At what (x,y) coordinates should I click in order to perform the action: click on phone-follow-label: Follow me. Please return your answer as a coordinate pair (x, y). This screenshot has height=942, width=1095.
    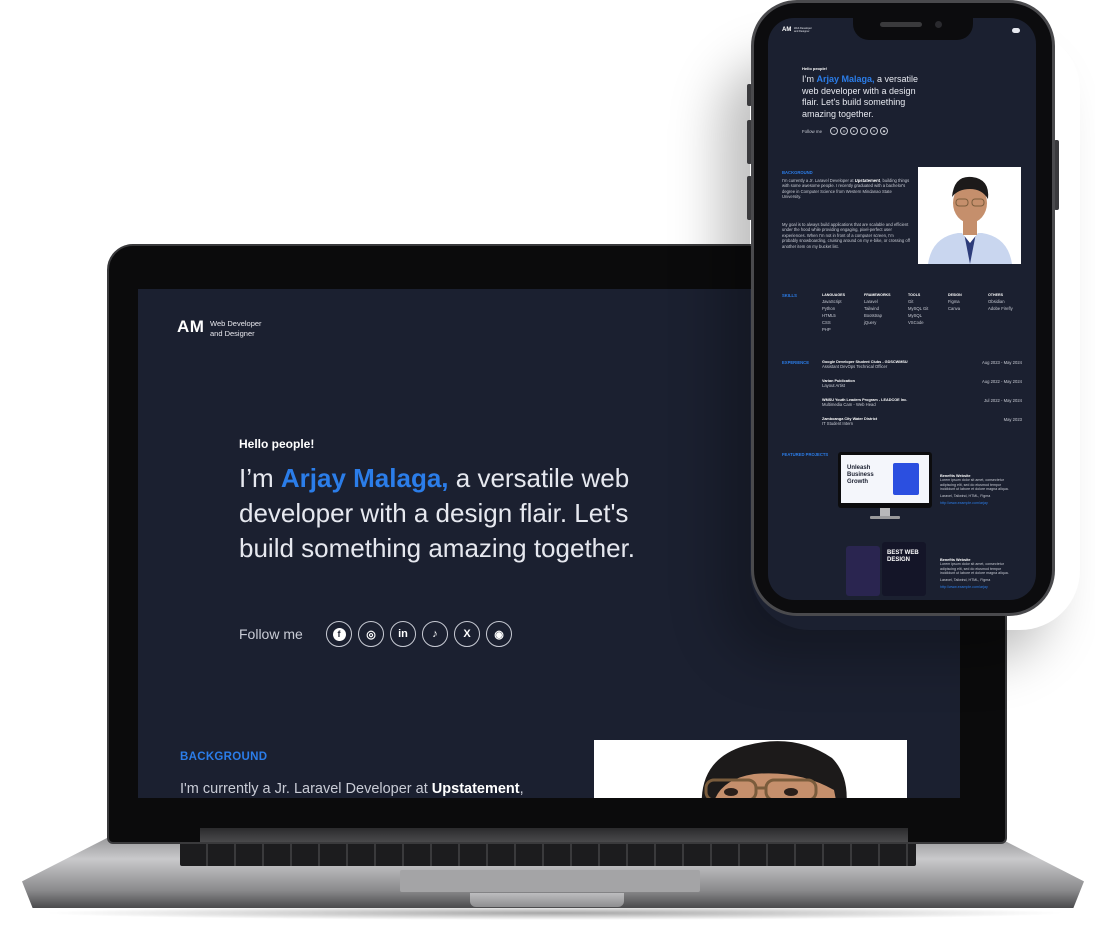
    Looking at the image, I should click on (812, 131).